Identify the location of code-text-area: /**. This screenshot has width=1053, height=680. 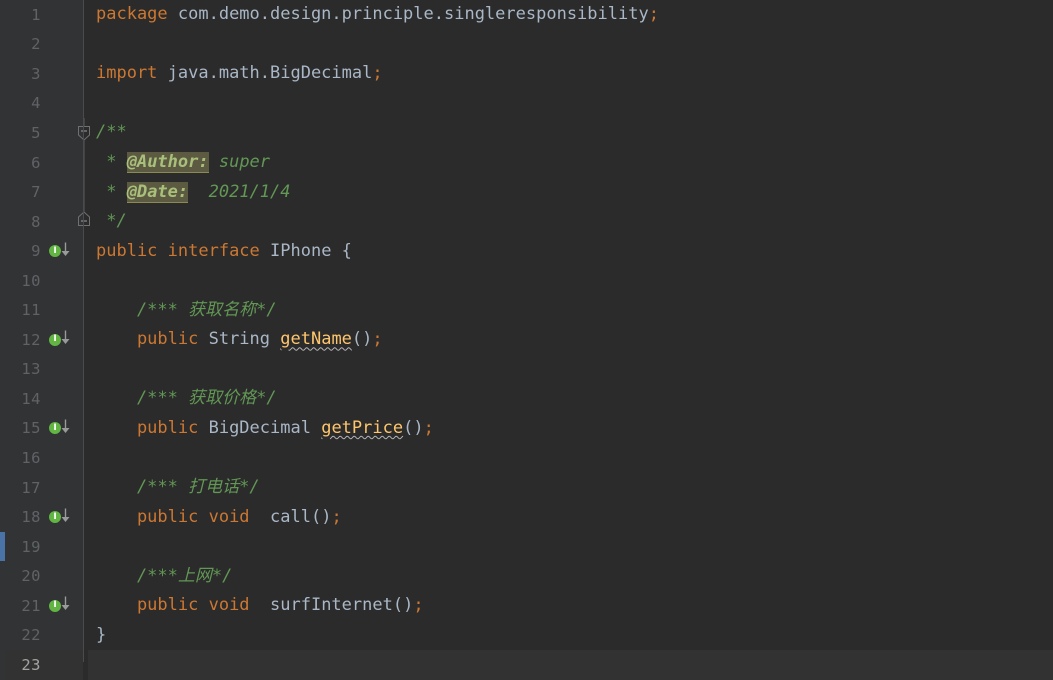
(570, 133).